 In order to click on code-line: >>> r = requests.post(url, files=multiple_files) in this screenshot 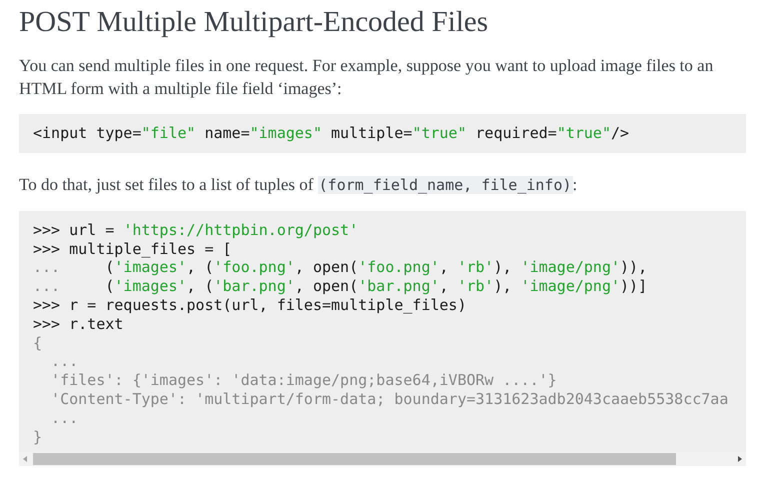, I will do `click(249, 305)`.